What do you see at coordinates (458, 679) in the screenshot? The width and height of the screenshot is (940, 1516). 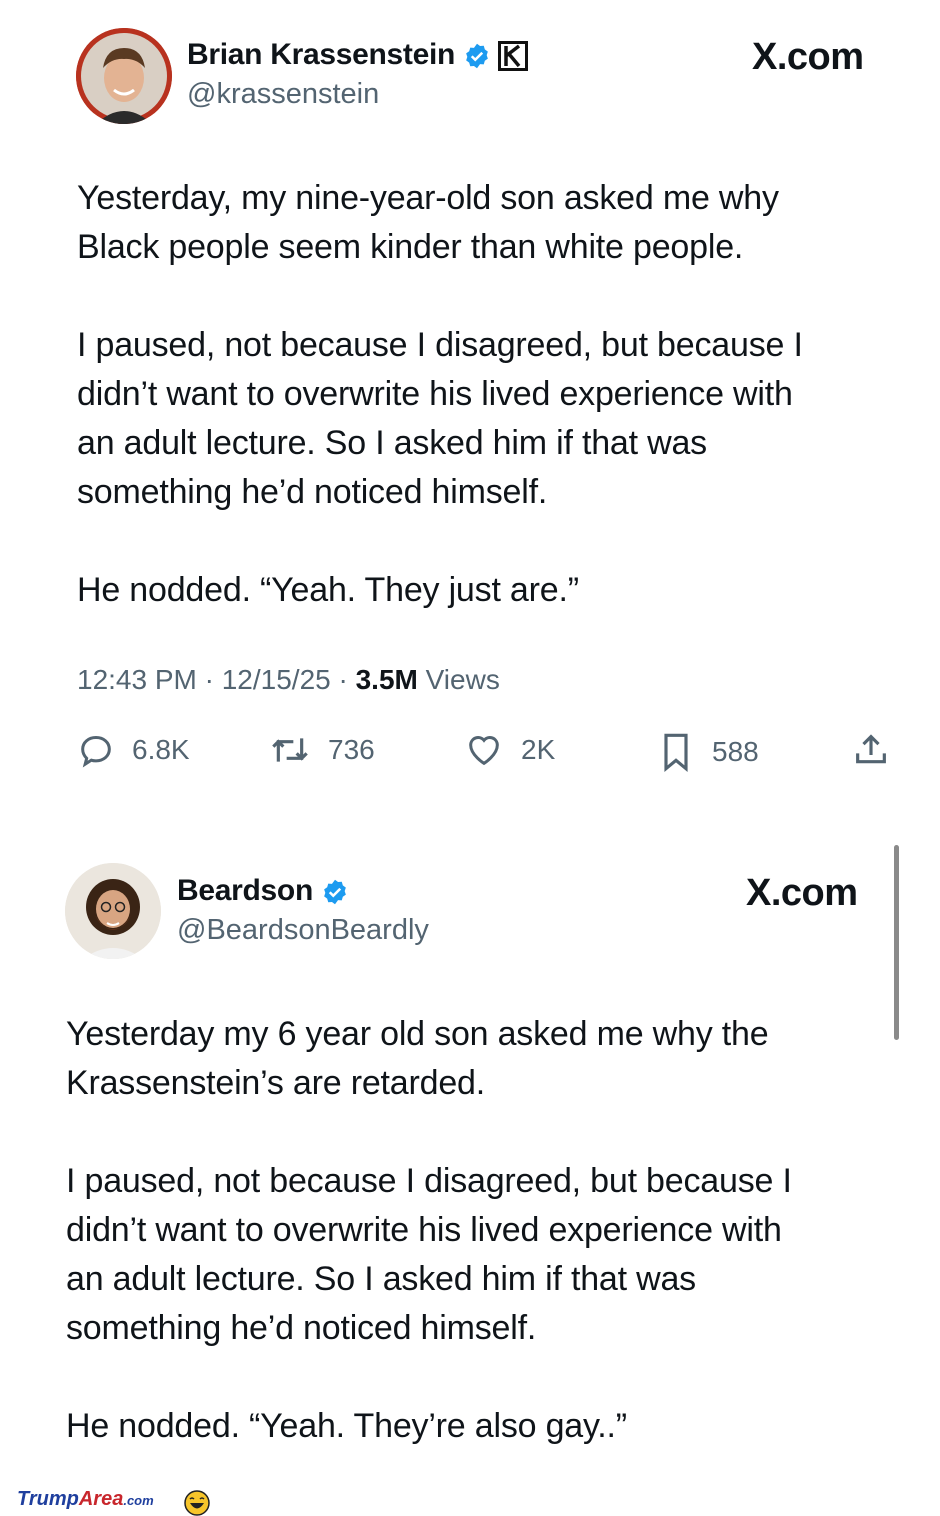 I see `views-label: Views` at bounding box center [458, 679].